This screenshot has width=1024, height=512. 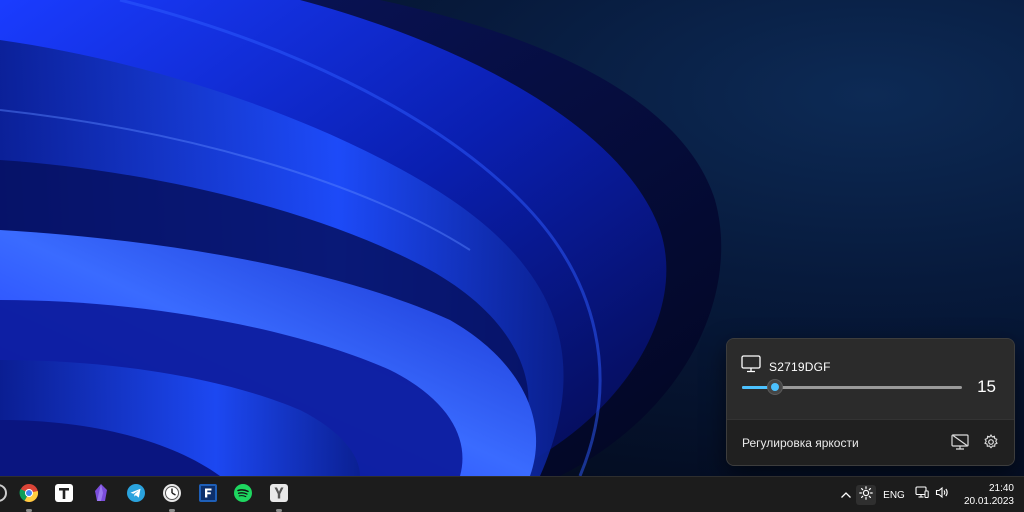 I want to click on sun-icon, so click(x=866, y=495).